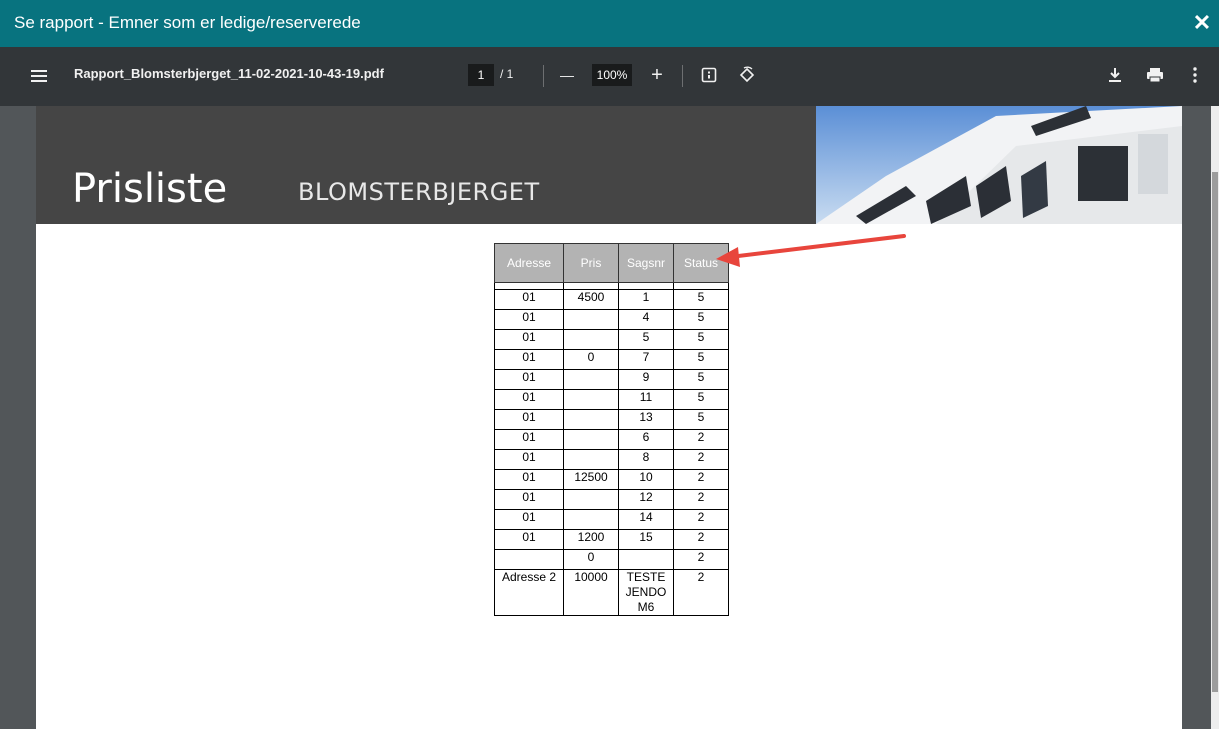  What do you see at coordinates (507, 74) in the screenshot?
I see `page-total: / 1` at bounding box center [507, 74].